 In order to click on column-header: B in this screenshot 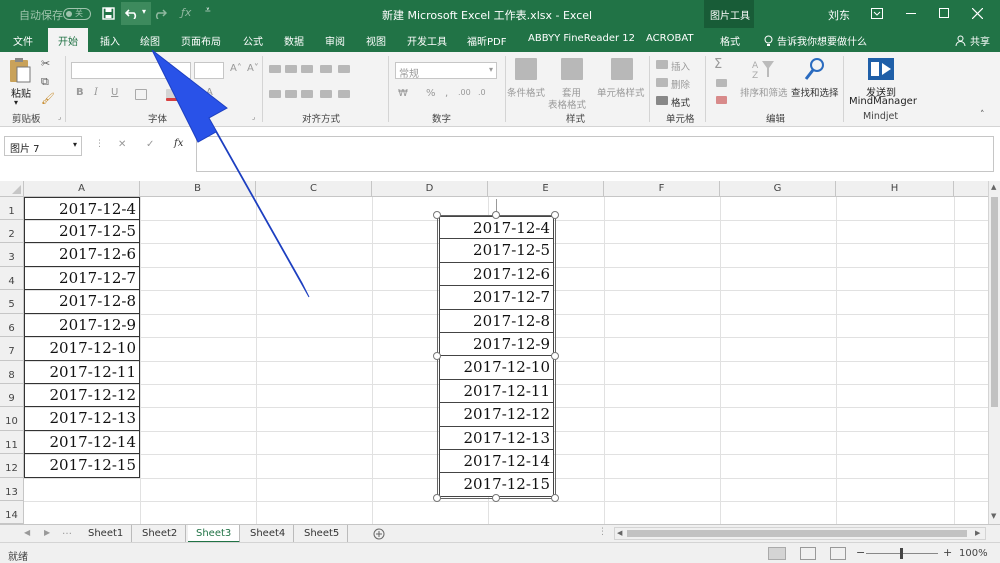, I will do `click(198, 189)`.